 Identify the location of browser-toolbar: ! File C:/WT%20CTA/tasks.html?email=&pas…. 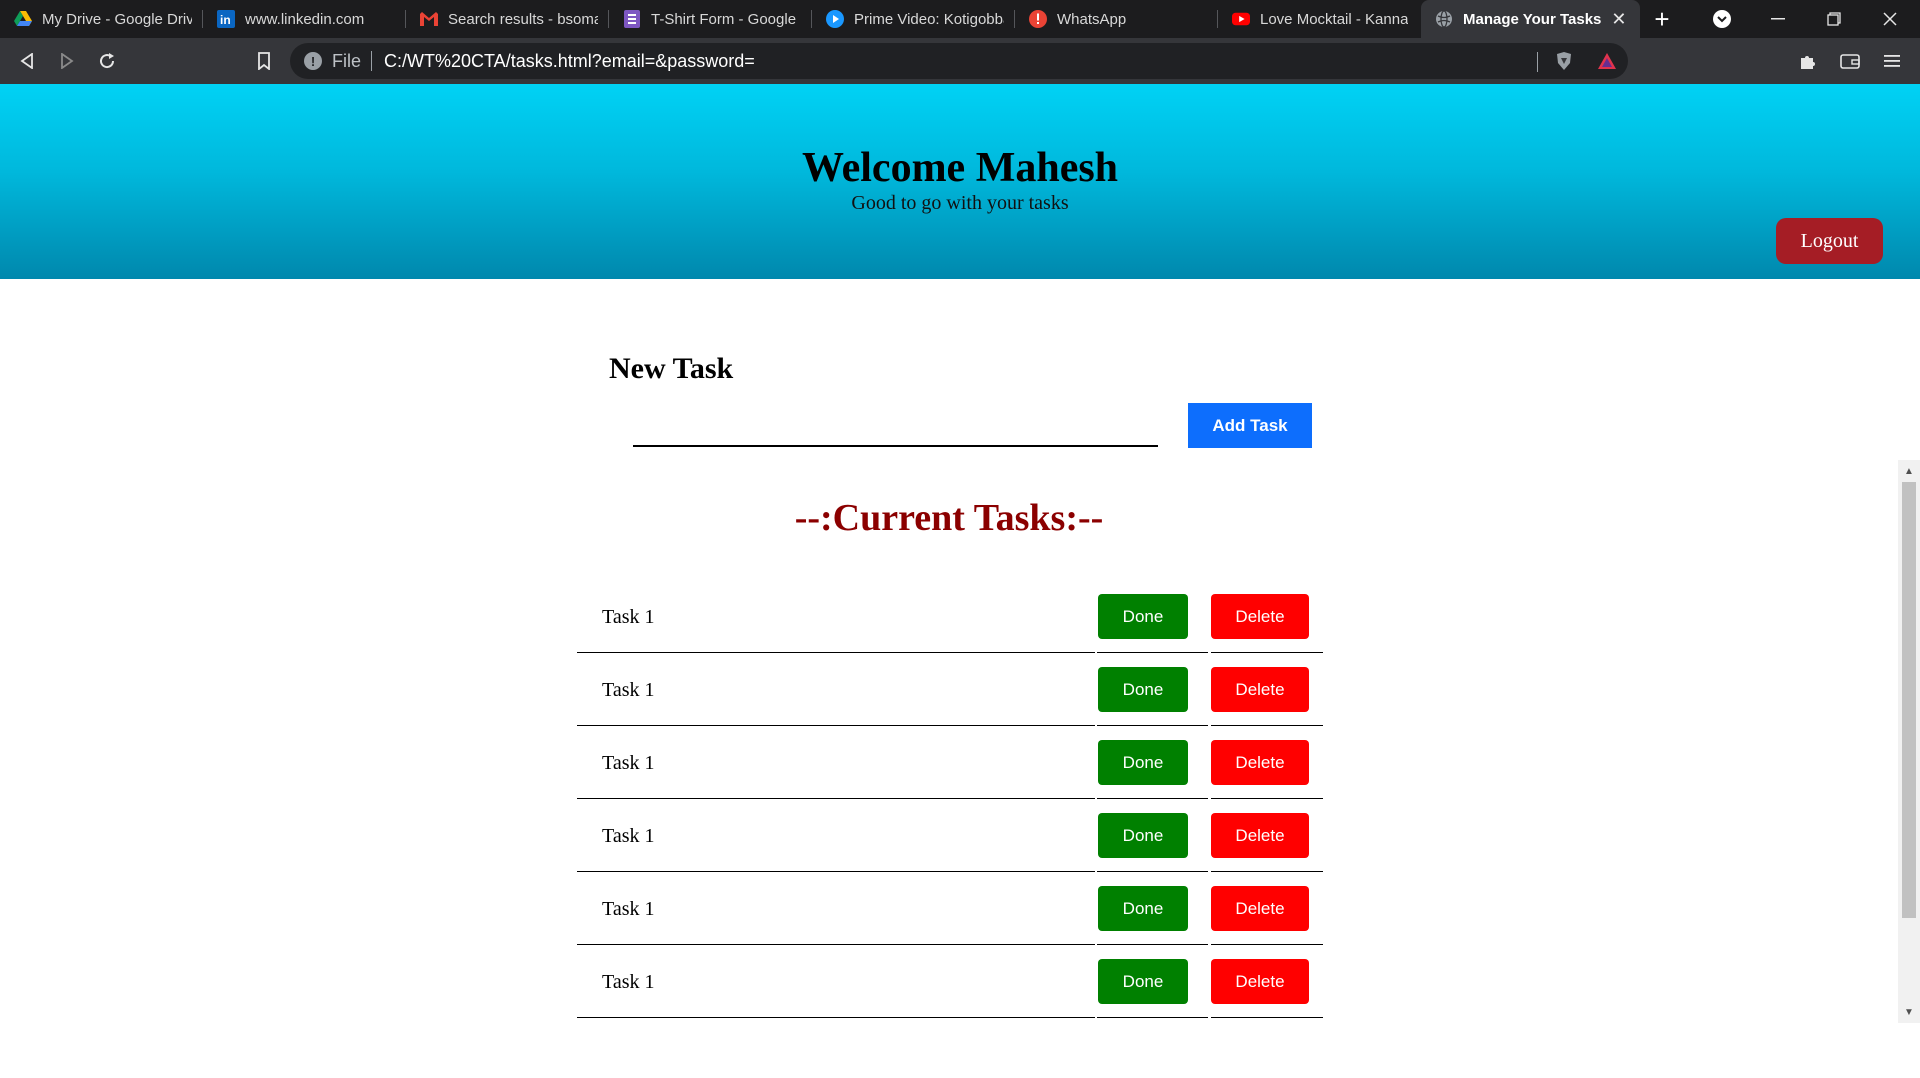
(960, 61).